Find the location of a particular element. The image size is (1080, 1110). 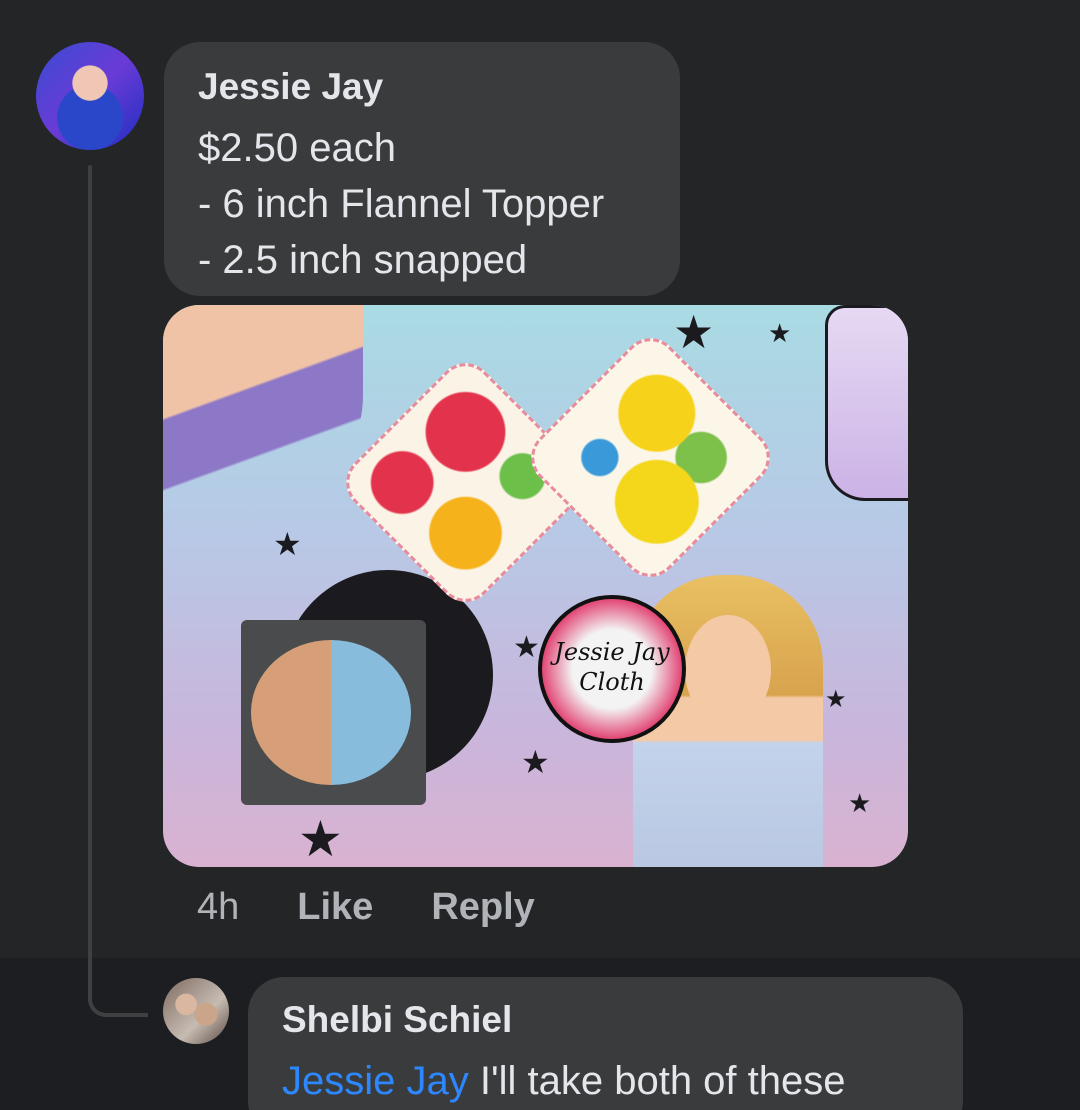

comment-text: I'll take both of these is located at coordinates (657, 1081).